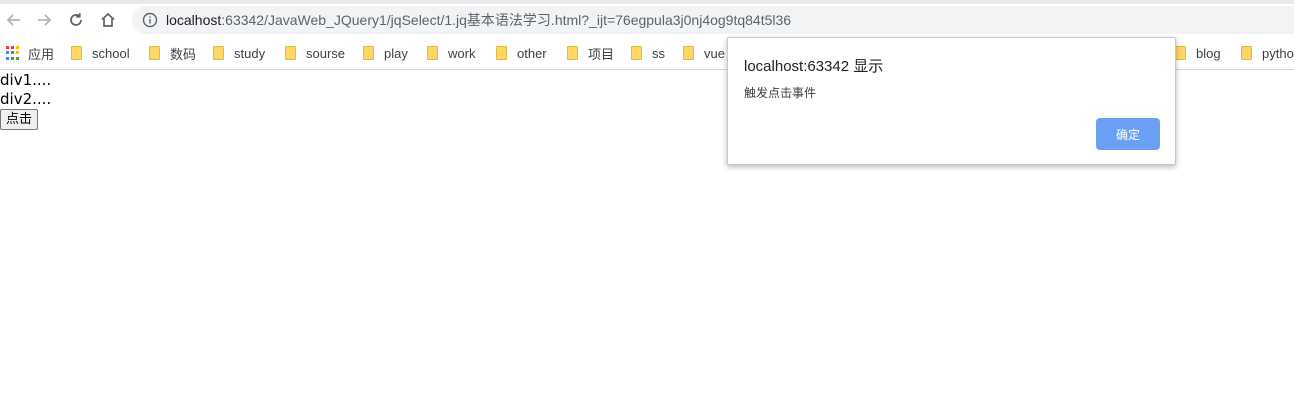 This screenshot has width=1294, height=410. I want to click on bookmark-label: 项目, so click(601, 54).